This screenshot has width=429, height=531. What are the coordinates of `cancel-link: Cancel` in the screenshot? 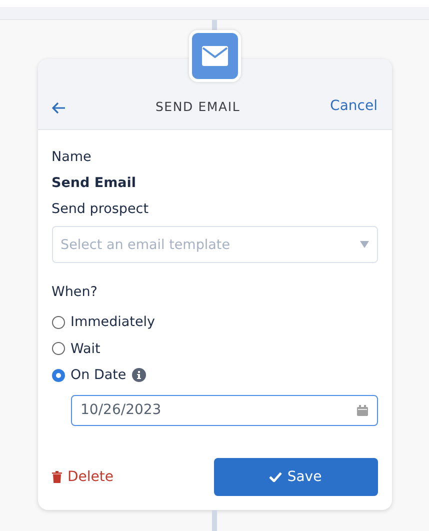 It's located at (354, 106).